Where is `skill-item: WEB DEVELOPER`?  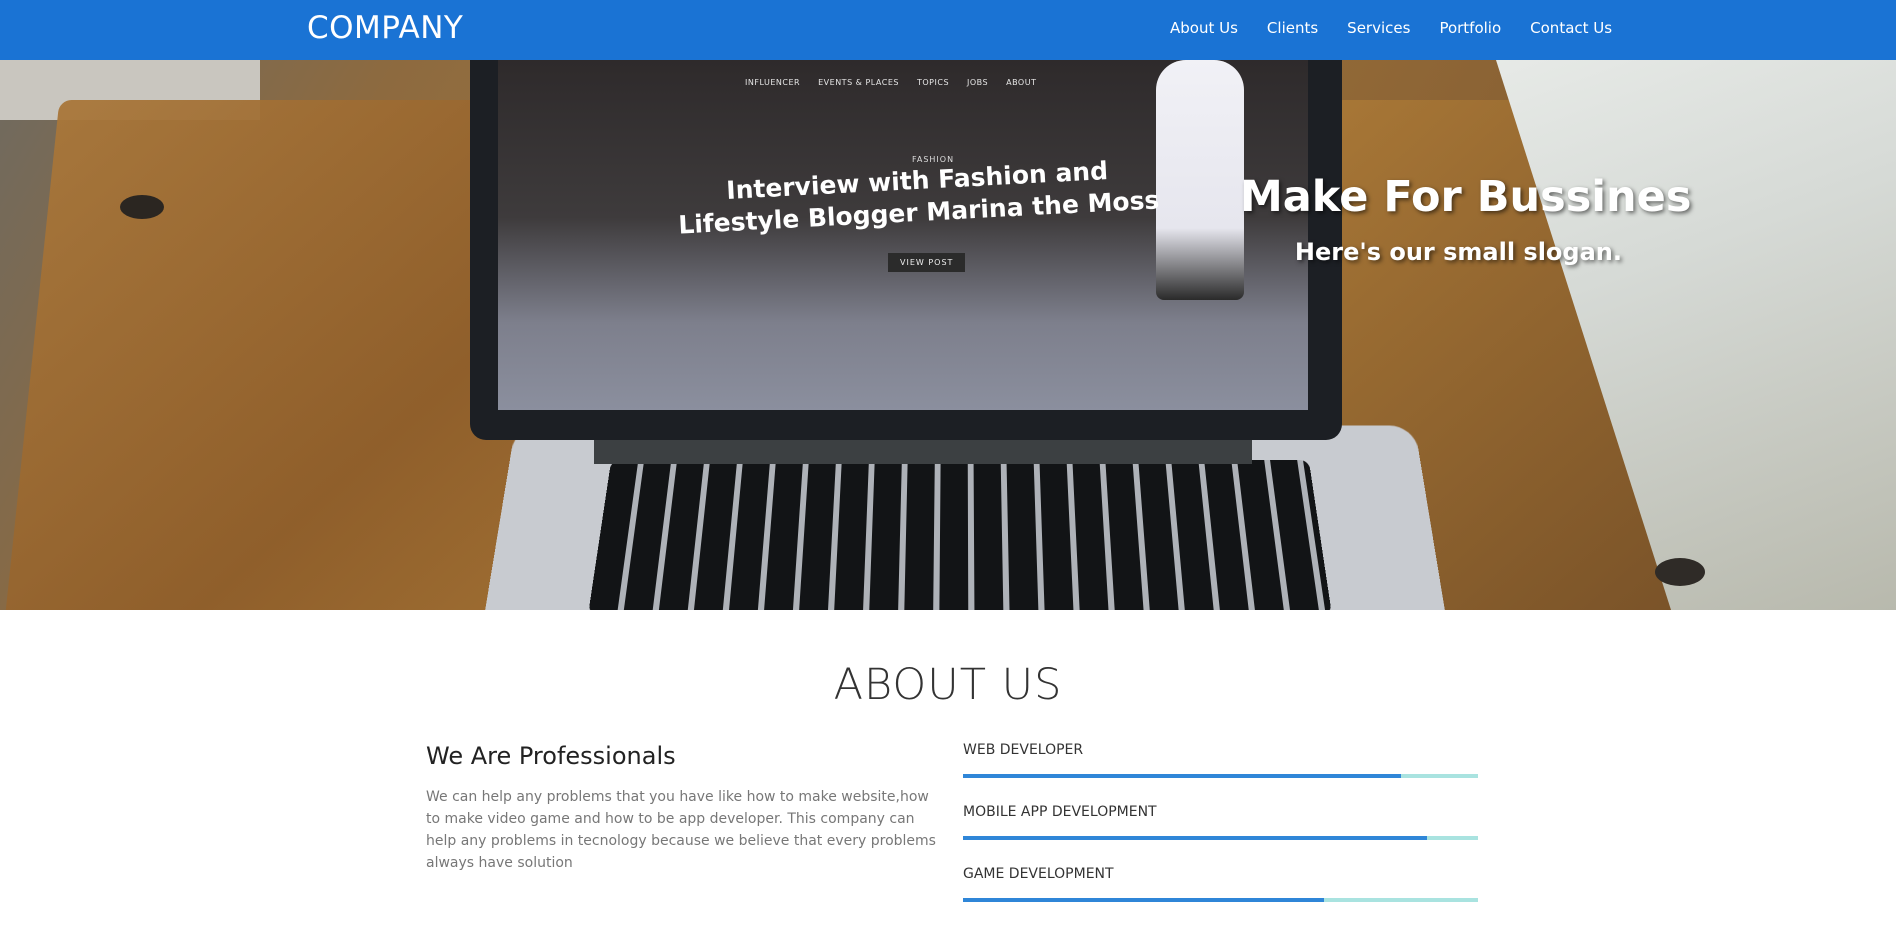 skill-item: WEB DEVELOPER is located at coordinates (1220, 760).